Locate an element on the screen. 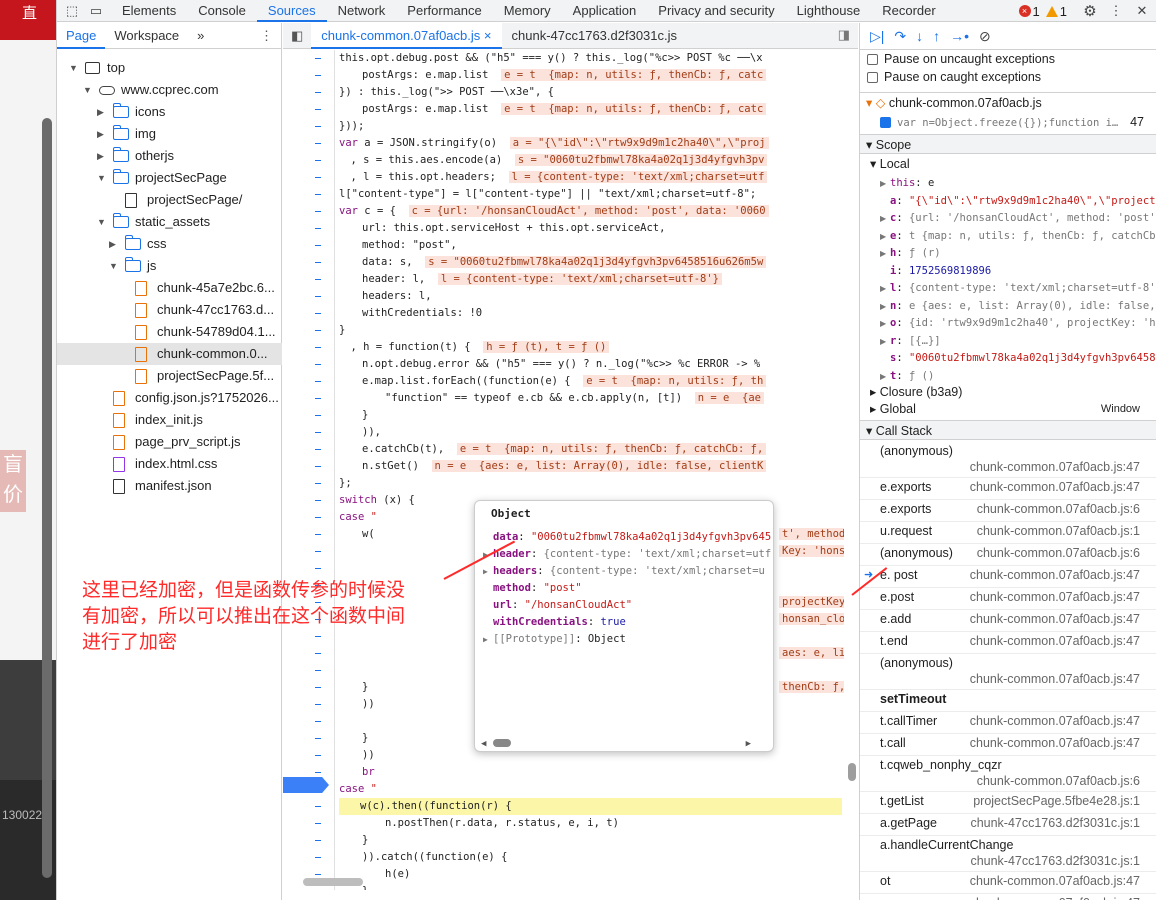  tree-item: ▼ projectSecPage is located at coordinates (169, 178).